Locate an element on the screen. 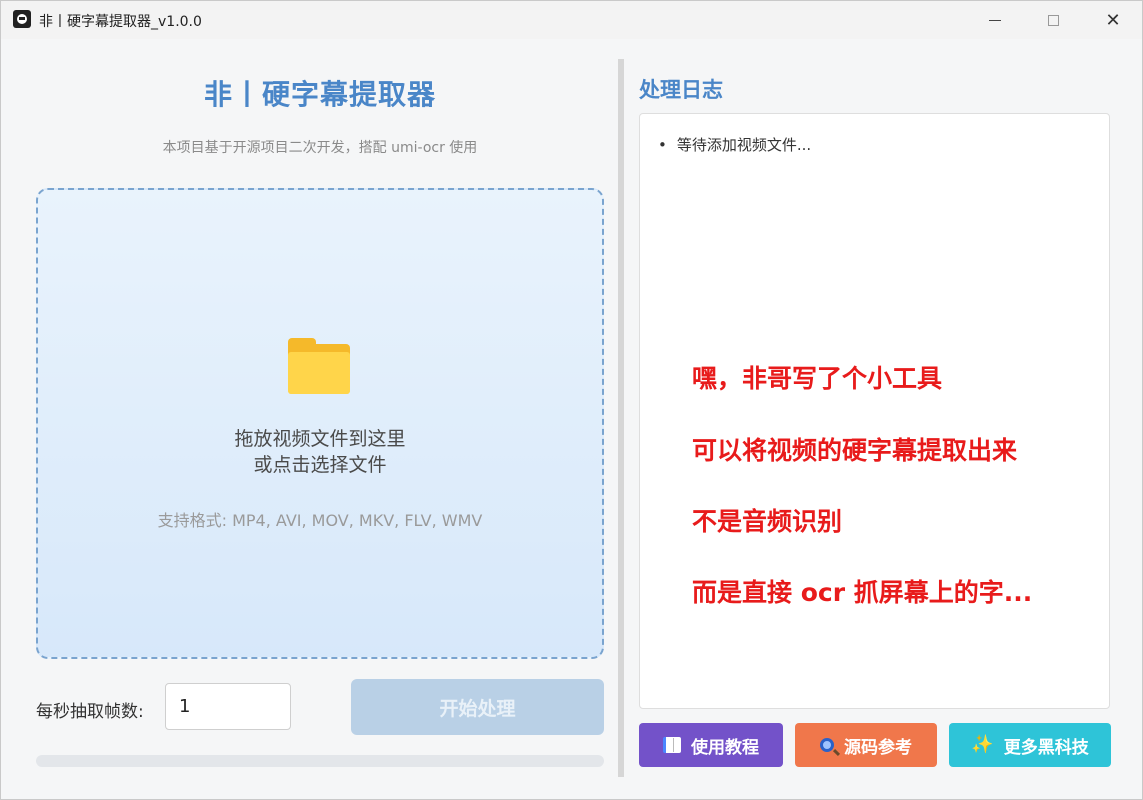 The height and width of the screenshot is (800, 1143). fps-input is located at coordinates (228, 706).